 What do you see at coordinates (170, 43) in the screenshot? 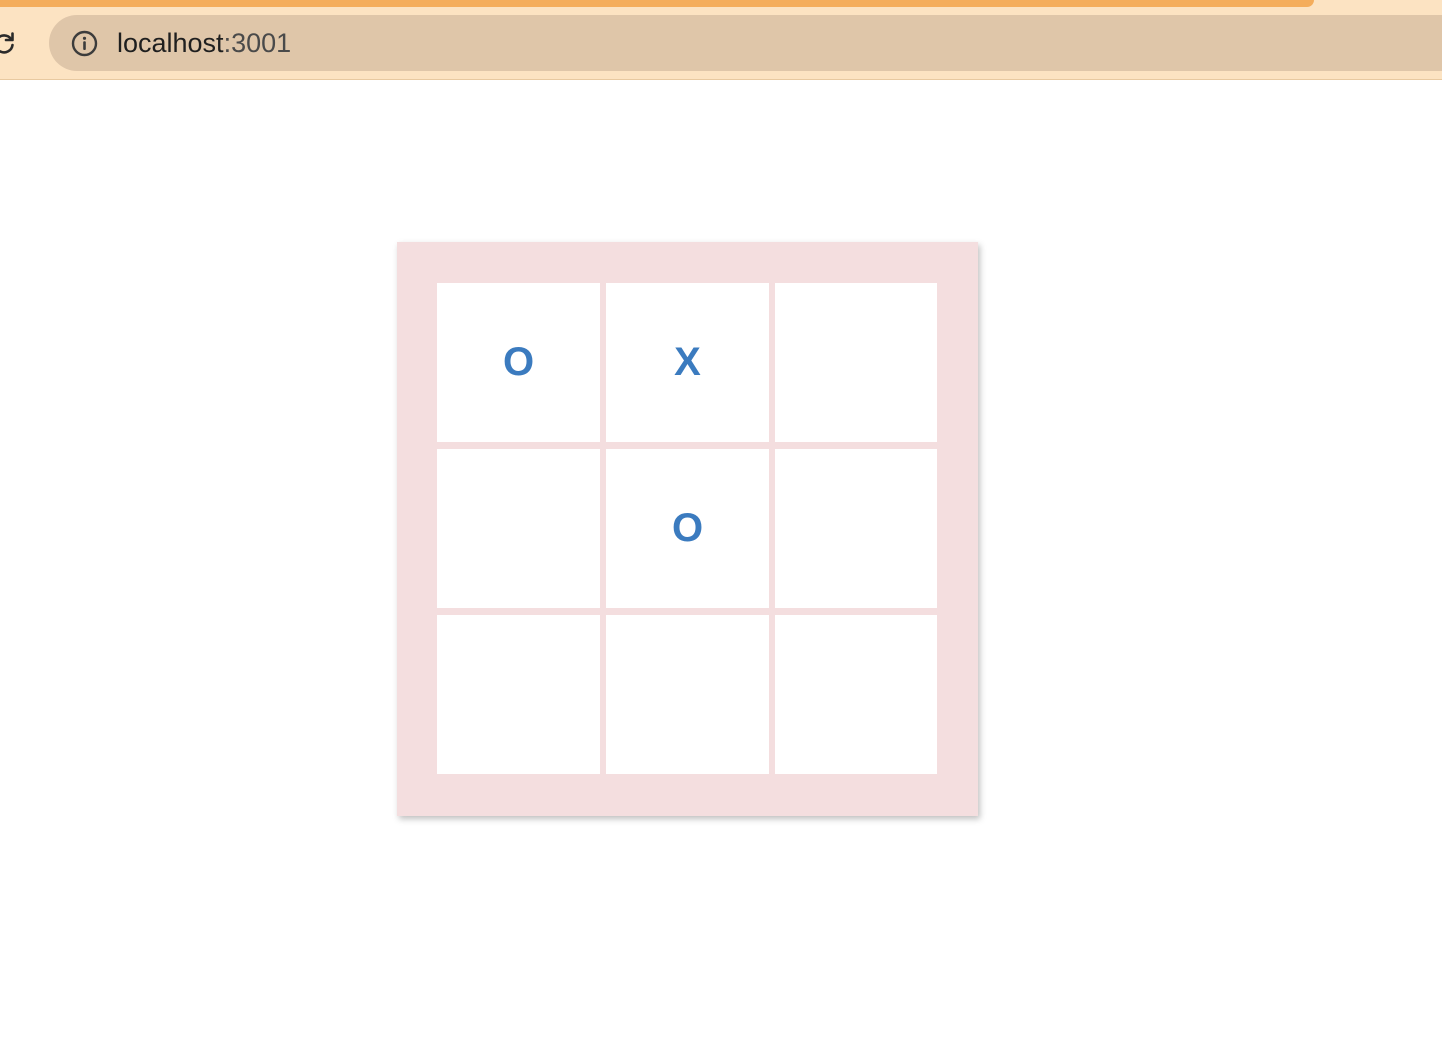
I see `url-host: localhost` at bounding box center [170, 43].